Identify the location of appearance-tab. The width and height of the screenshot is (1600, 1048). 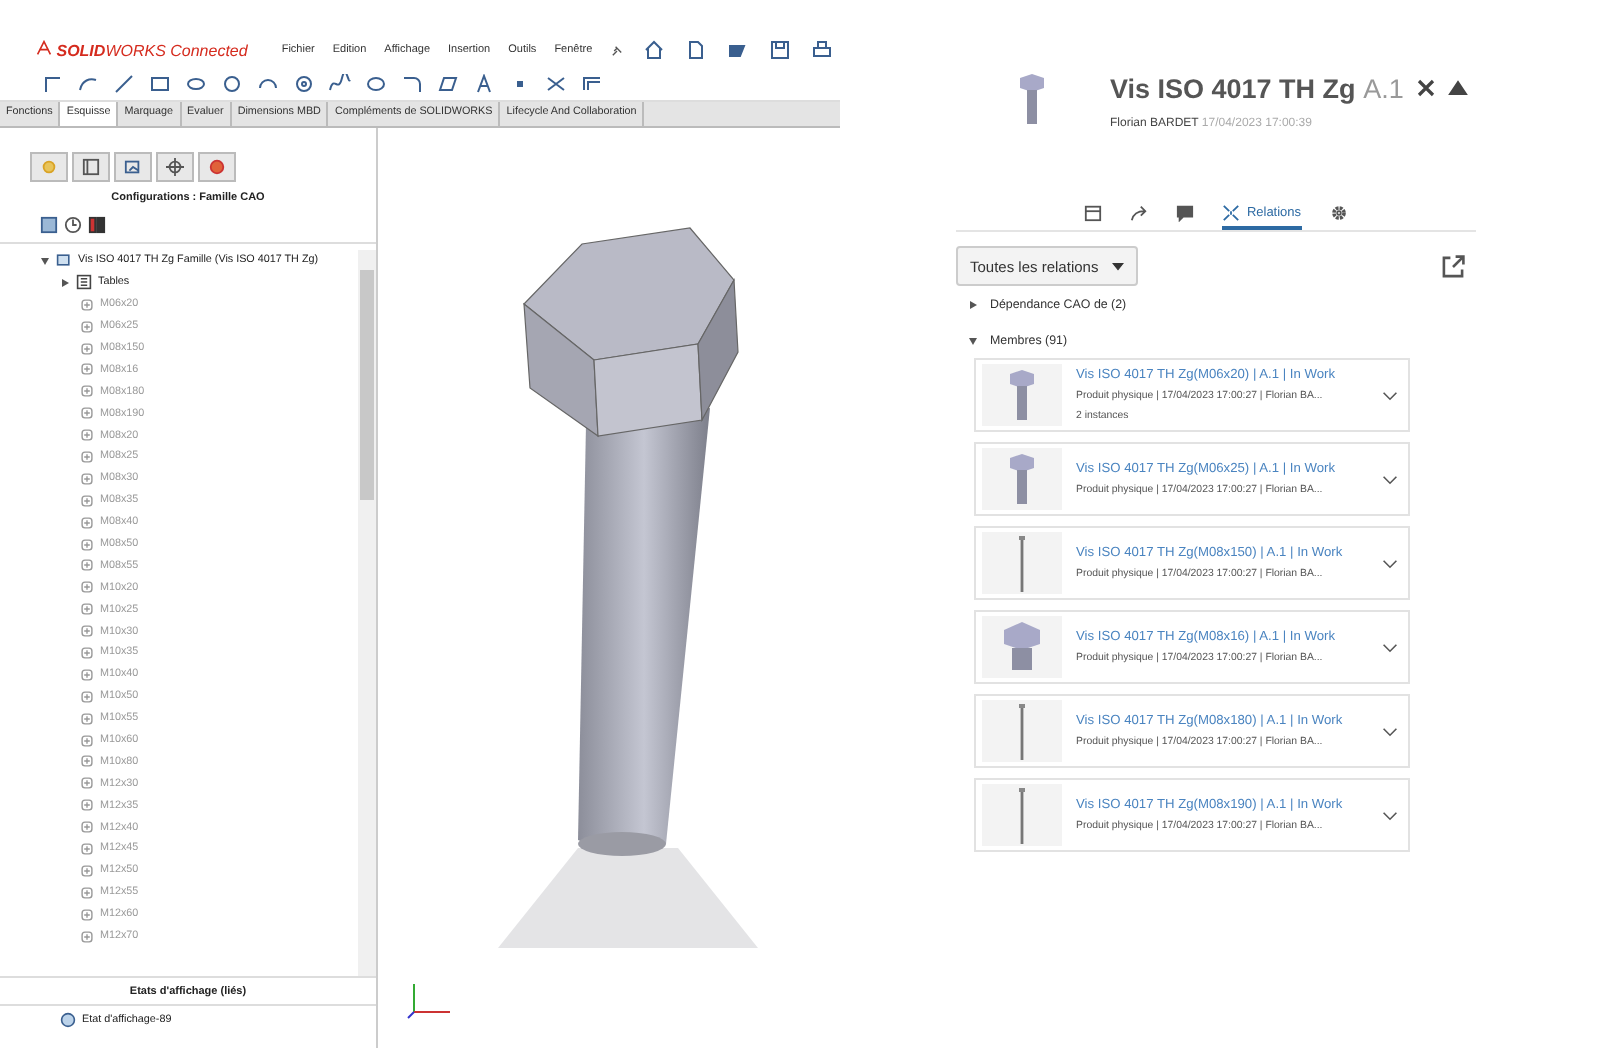
(217, 167).